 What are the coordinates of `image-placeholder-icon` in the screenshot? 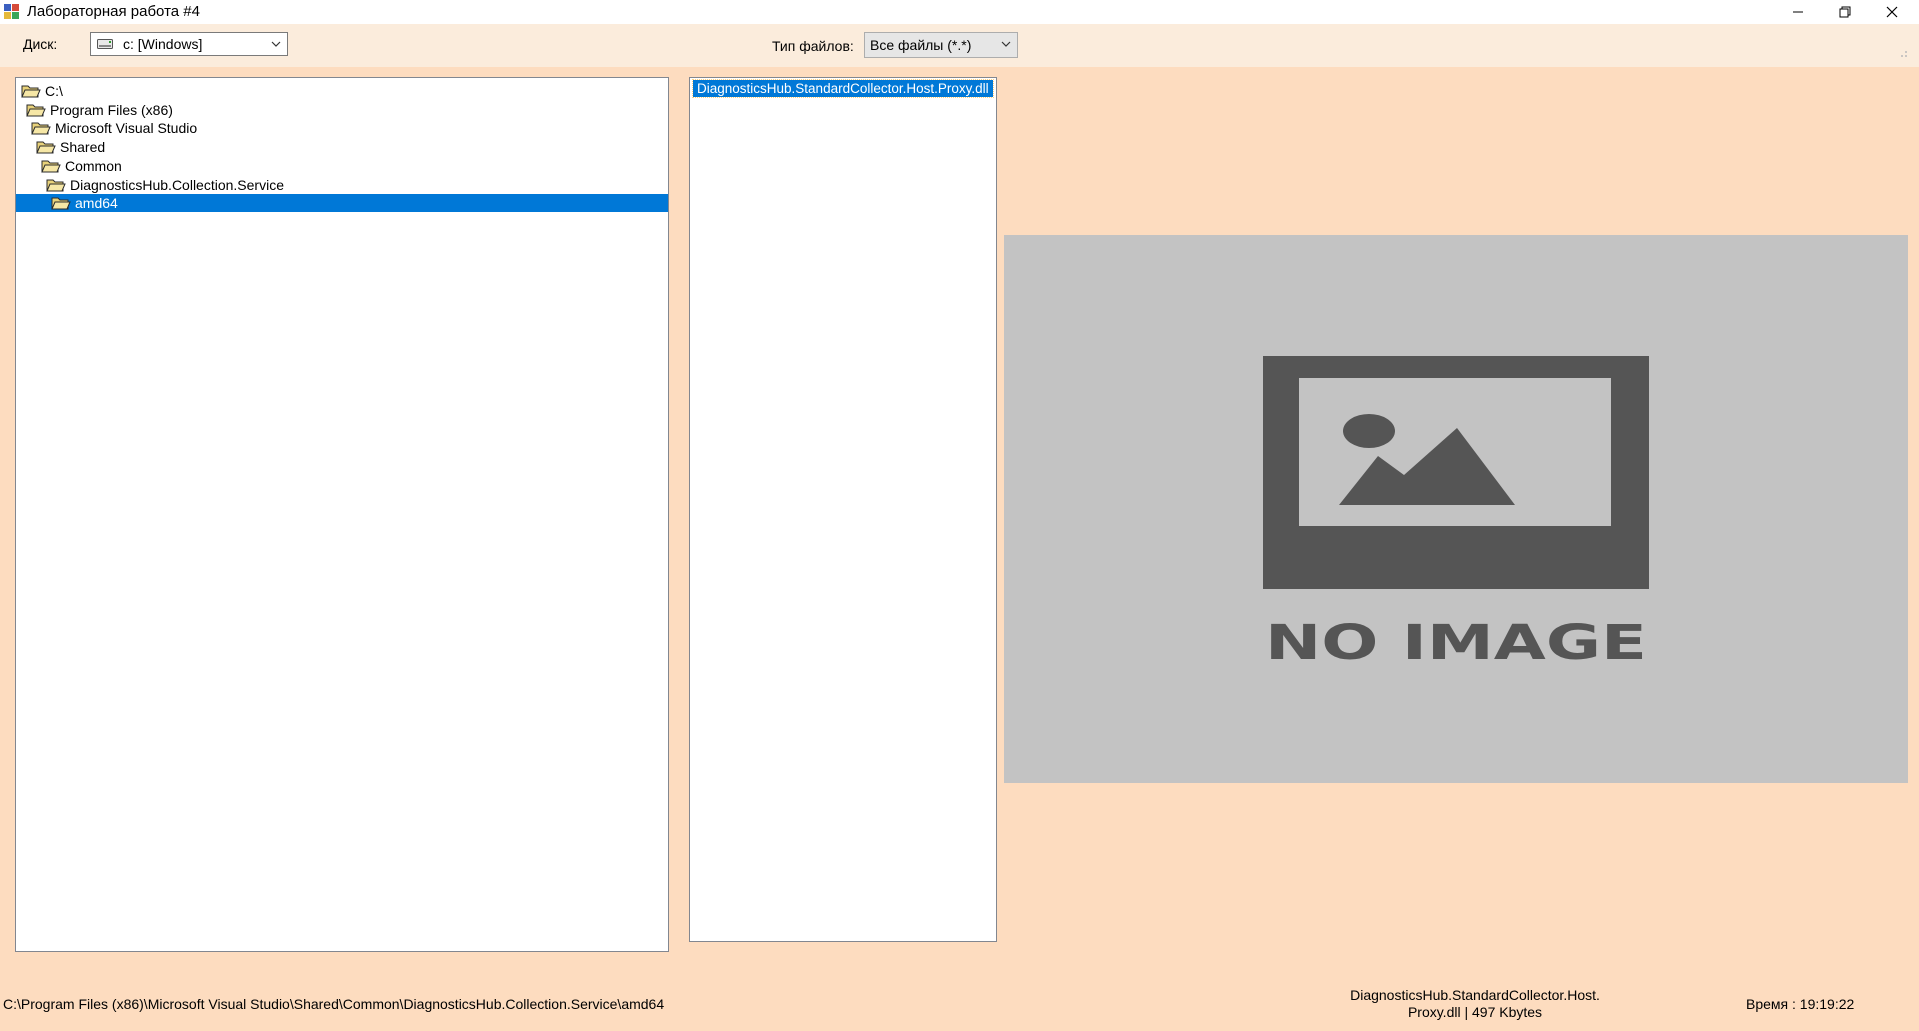 It's located at (1456, 472).